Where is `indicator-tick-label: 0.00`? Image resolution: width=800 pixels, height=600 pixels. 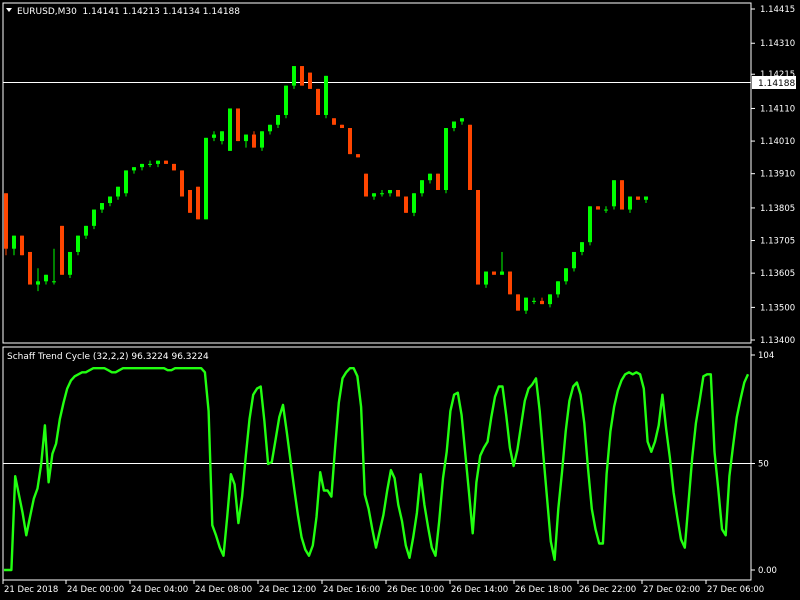 indicator-tick-label: 0.00 is located at coordinates (767, 571).